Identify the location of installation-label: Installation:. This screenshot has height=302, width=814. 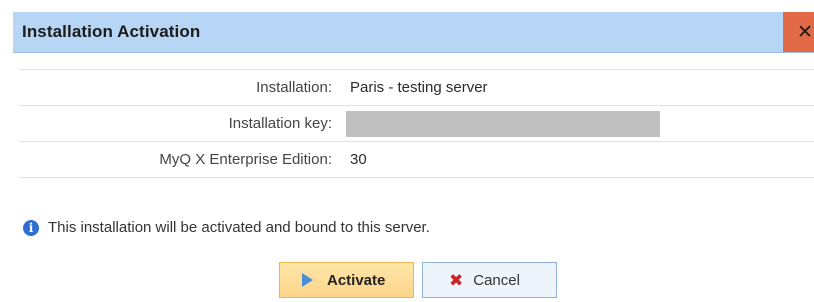
(294, 87).